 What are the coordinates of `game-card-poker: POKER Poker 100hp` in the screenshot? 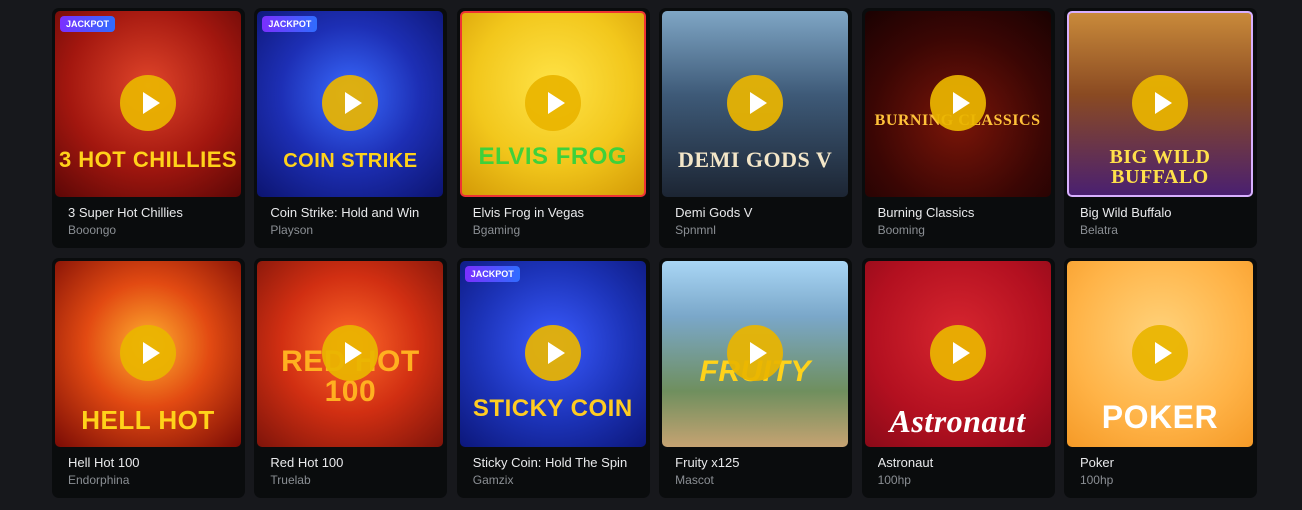 It's located at (1160, 378).